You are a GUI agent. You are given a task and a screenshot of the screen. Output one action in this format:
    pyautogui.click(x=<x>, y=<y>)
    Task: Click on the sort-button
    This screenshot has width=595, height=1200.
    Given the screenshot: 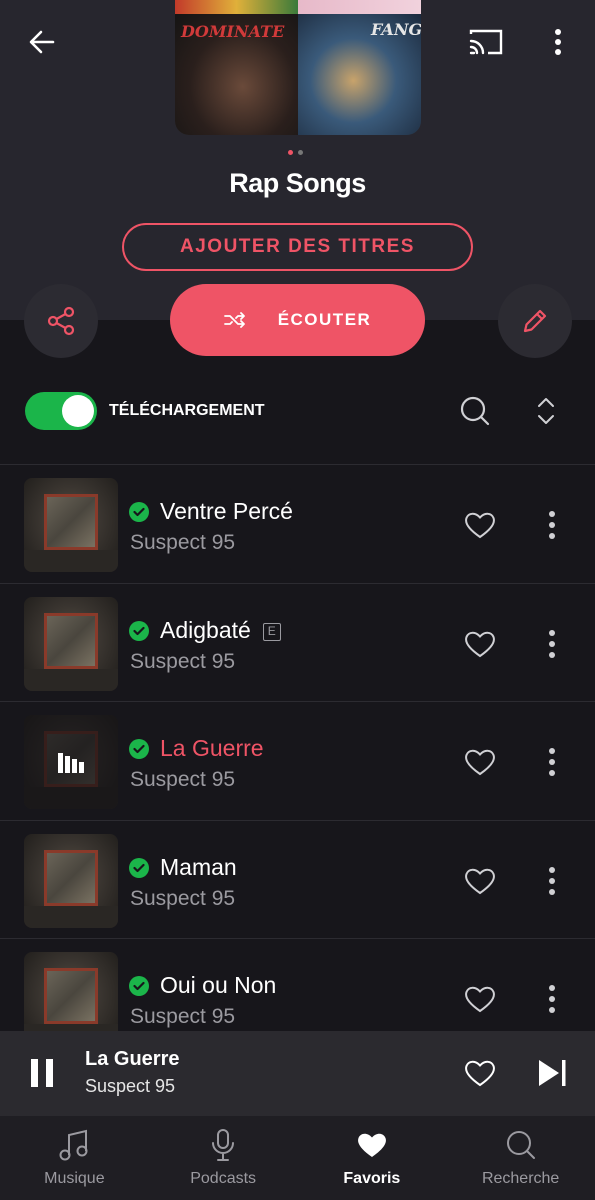 What is the action you would take?
    pyautogui.click(x=546, y=411)
    